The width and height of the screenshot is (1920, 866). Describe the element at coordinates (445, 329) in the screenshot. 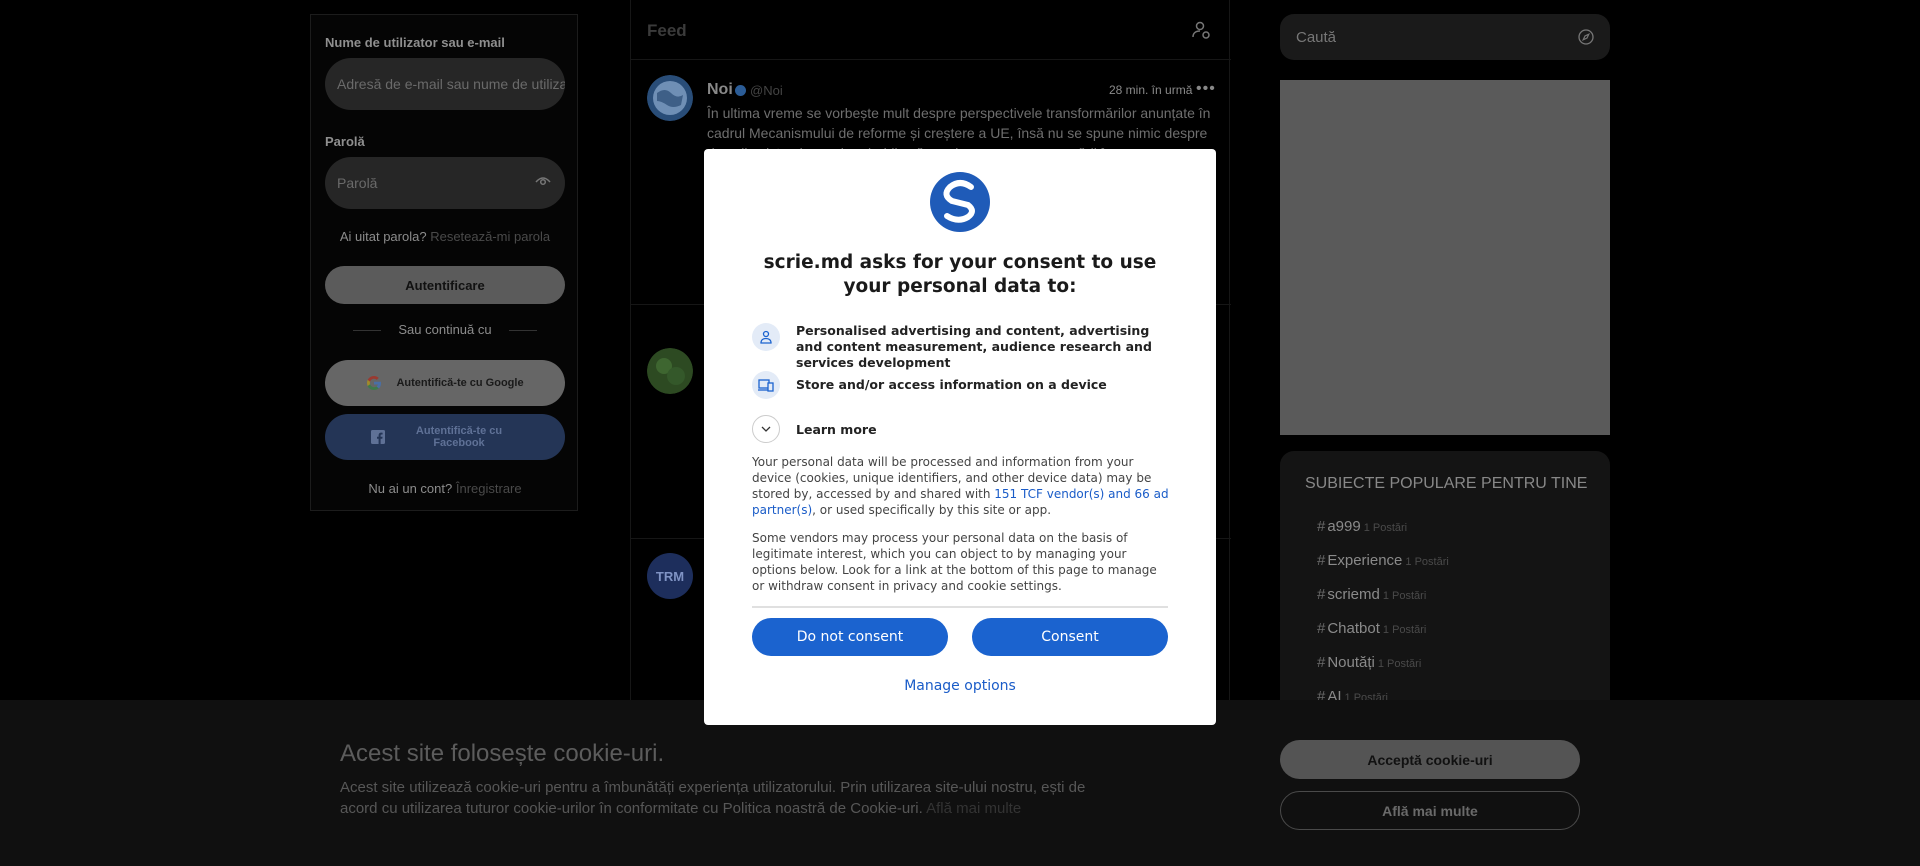

I see `or-continue-divider: Sau continuă cu` at that location.